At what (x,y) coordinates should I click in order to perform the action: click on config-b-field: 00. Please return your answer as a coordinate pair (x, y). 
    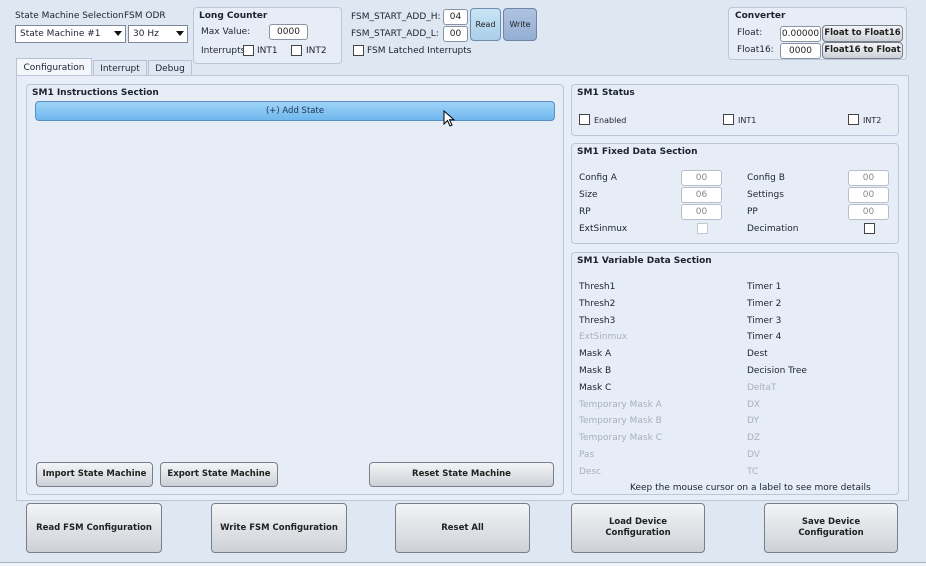
    Looking at the image, I should click on (868, 178).